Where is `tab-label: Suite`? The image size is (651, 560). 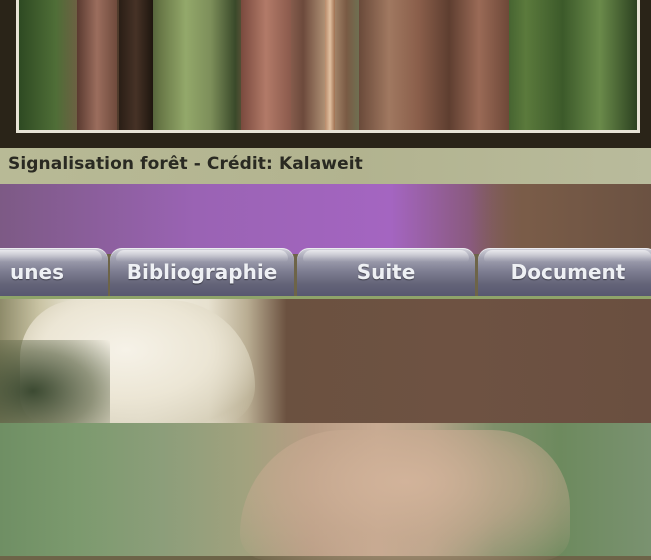
tab-label: Suite is located at coordinates (386, 272).